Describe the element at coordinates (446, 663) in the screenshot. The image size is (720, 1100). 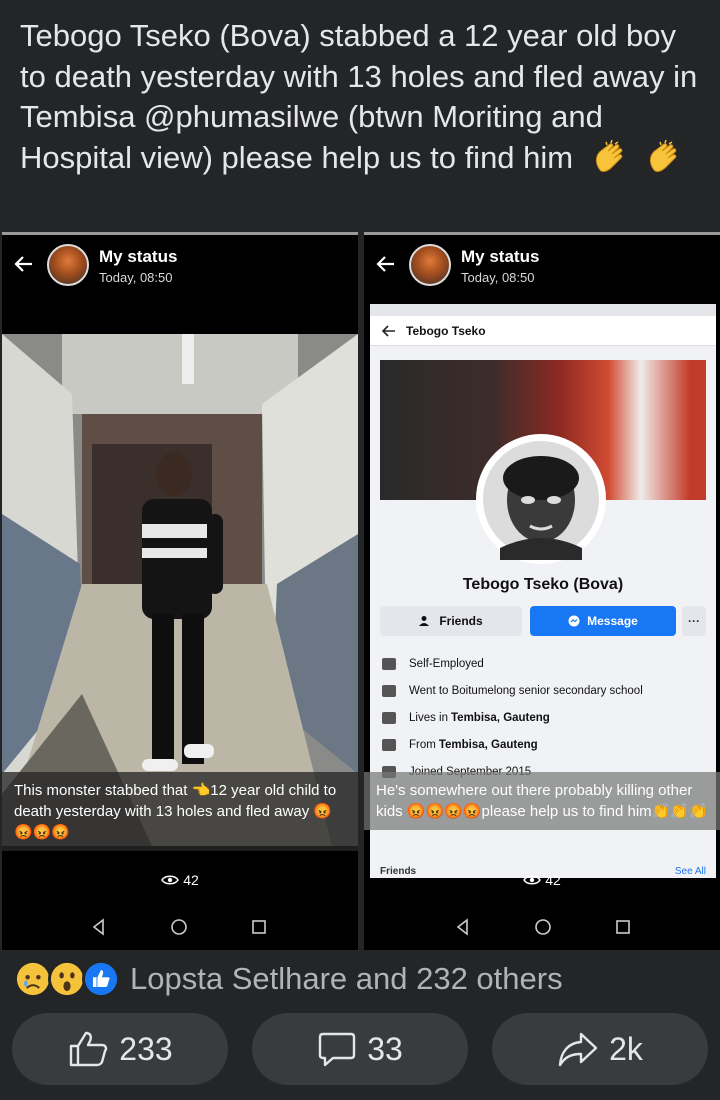
I see `intro-text: Self-Employed` at that location.